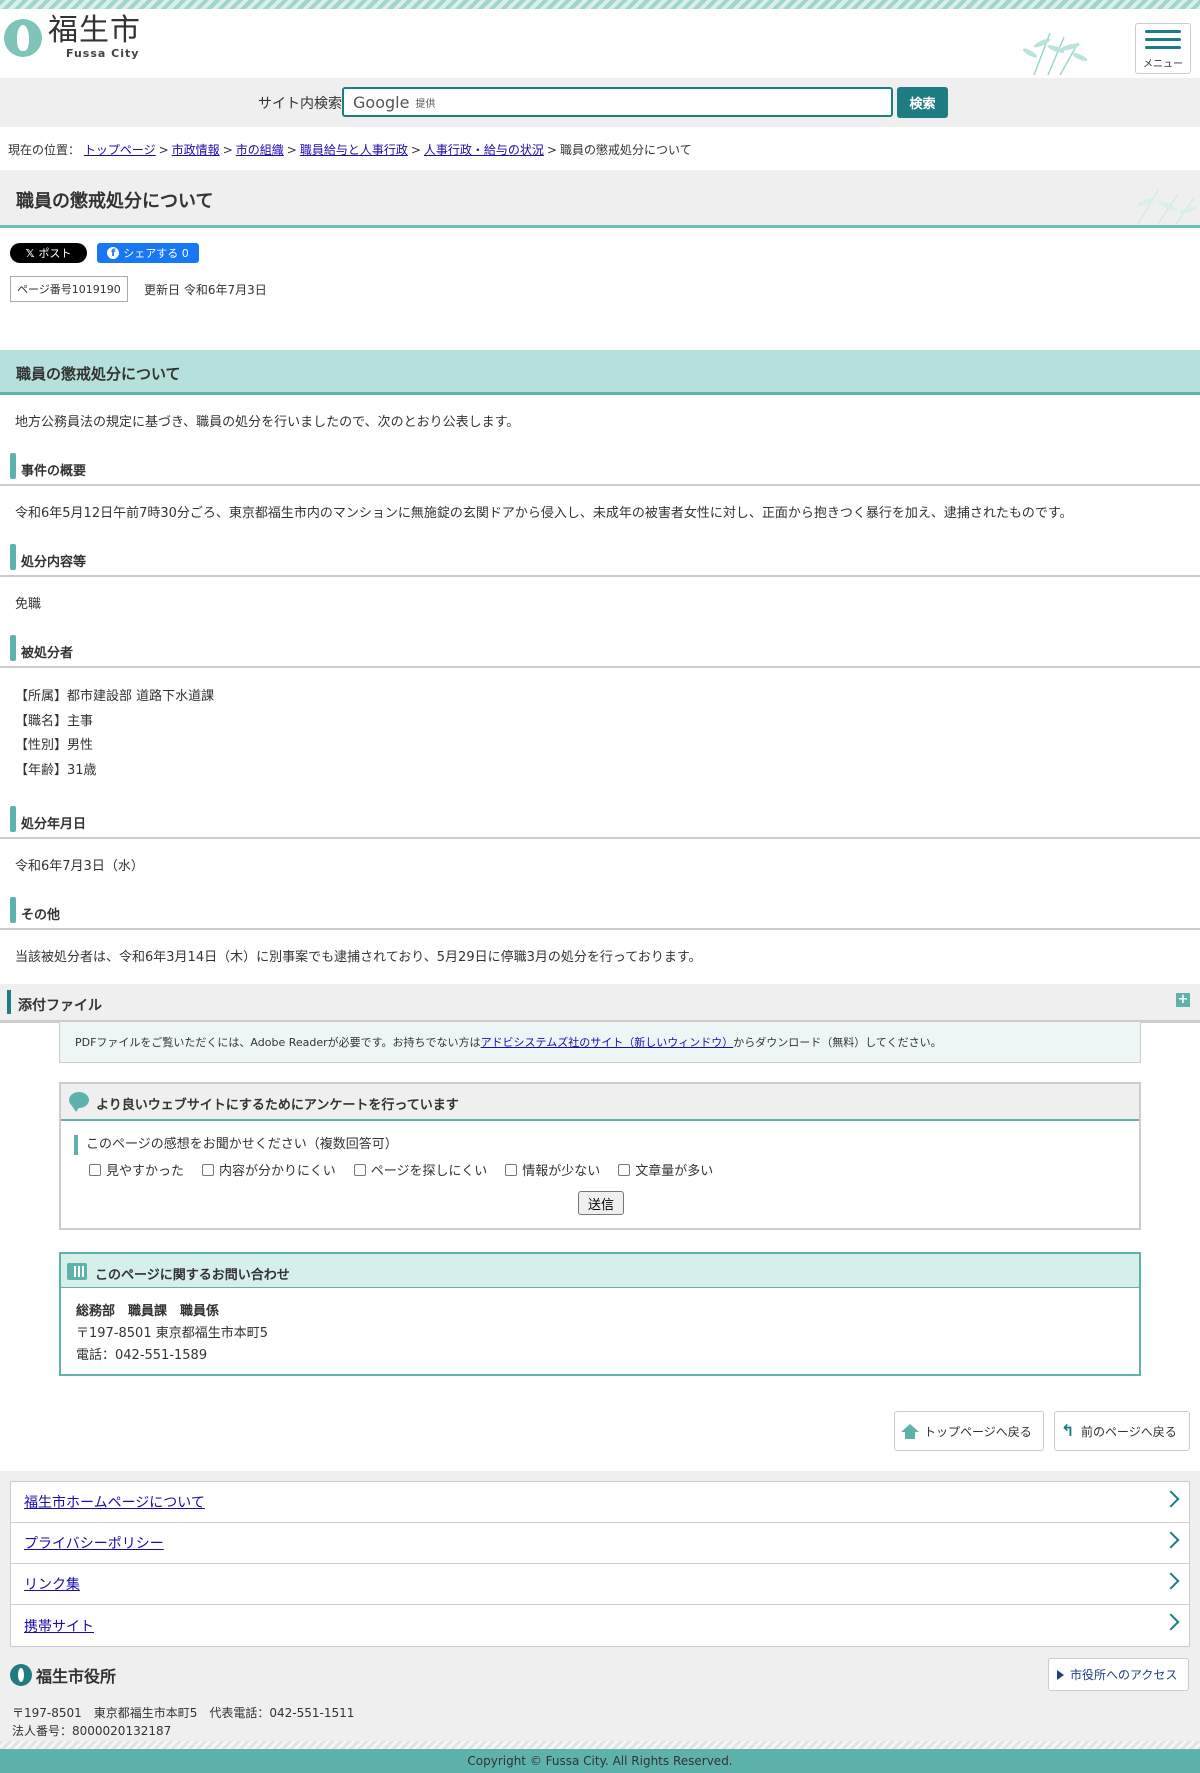 The image size is (1200, 1773). Describe the element at coordinates (600, 822) in the screenshot. I see `heading-date: 処分年月日` at that location.